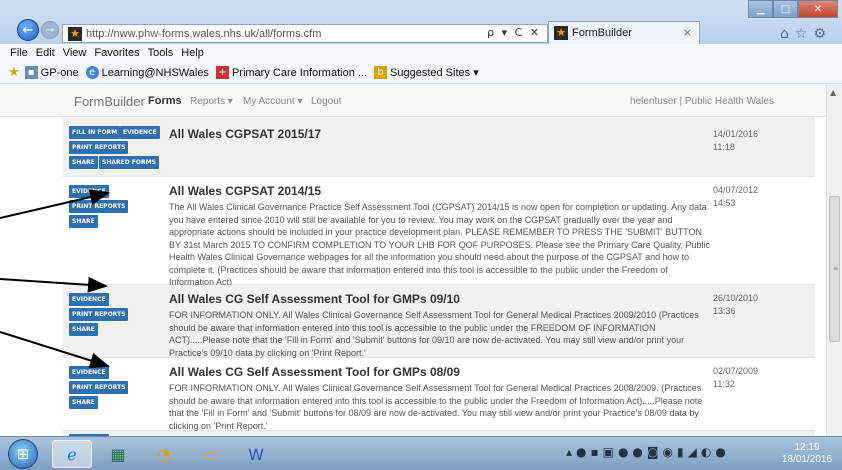 This screenshot has height=470, width=842. I want to click on menu-file: File, so click(19, 53).